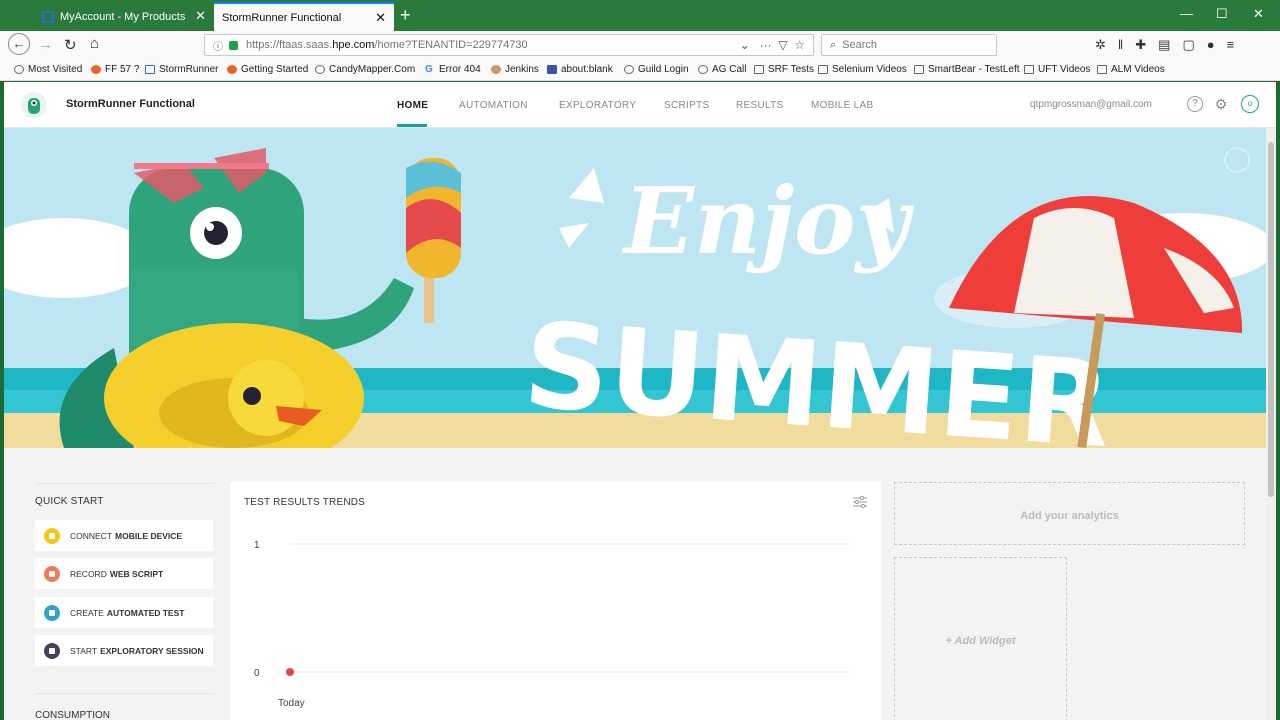 The height and width of the screenshot is (720, 1280). What do you see at coordinates (149, 535) in the screenshot?
I see `qs-action: MOBILE DEVICE` at bounding box center [149, 535].